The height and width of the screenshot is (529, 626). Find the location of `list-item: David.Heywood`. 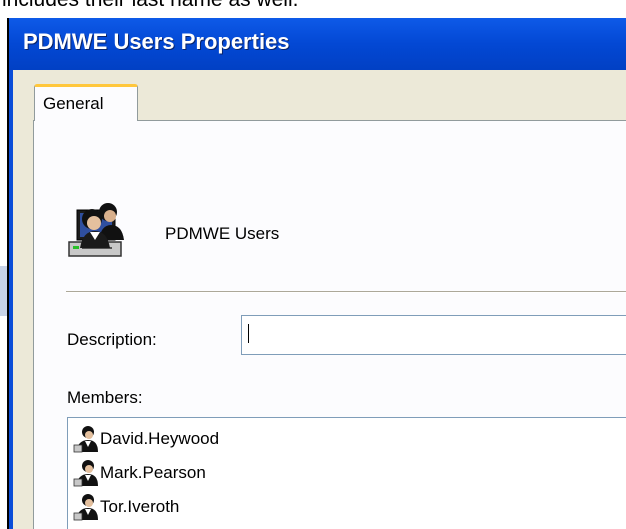

list-item: David.Heywood is located at coordinates (146, 439).